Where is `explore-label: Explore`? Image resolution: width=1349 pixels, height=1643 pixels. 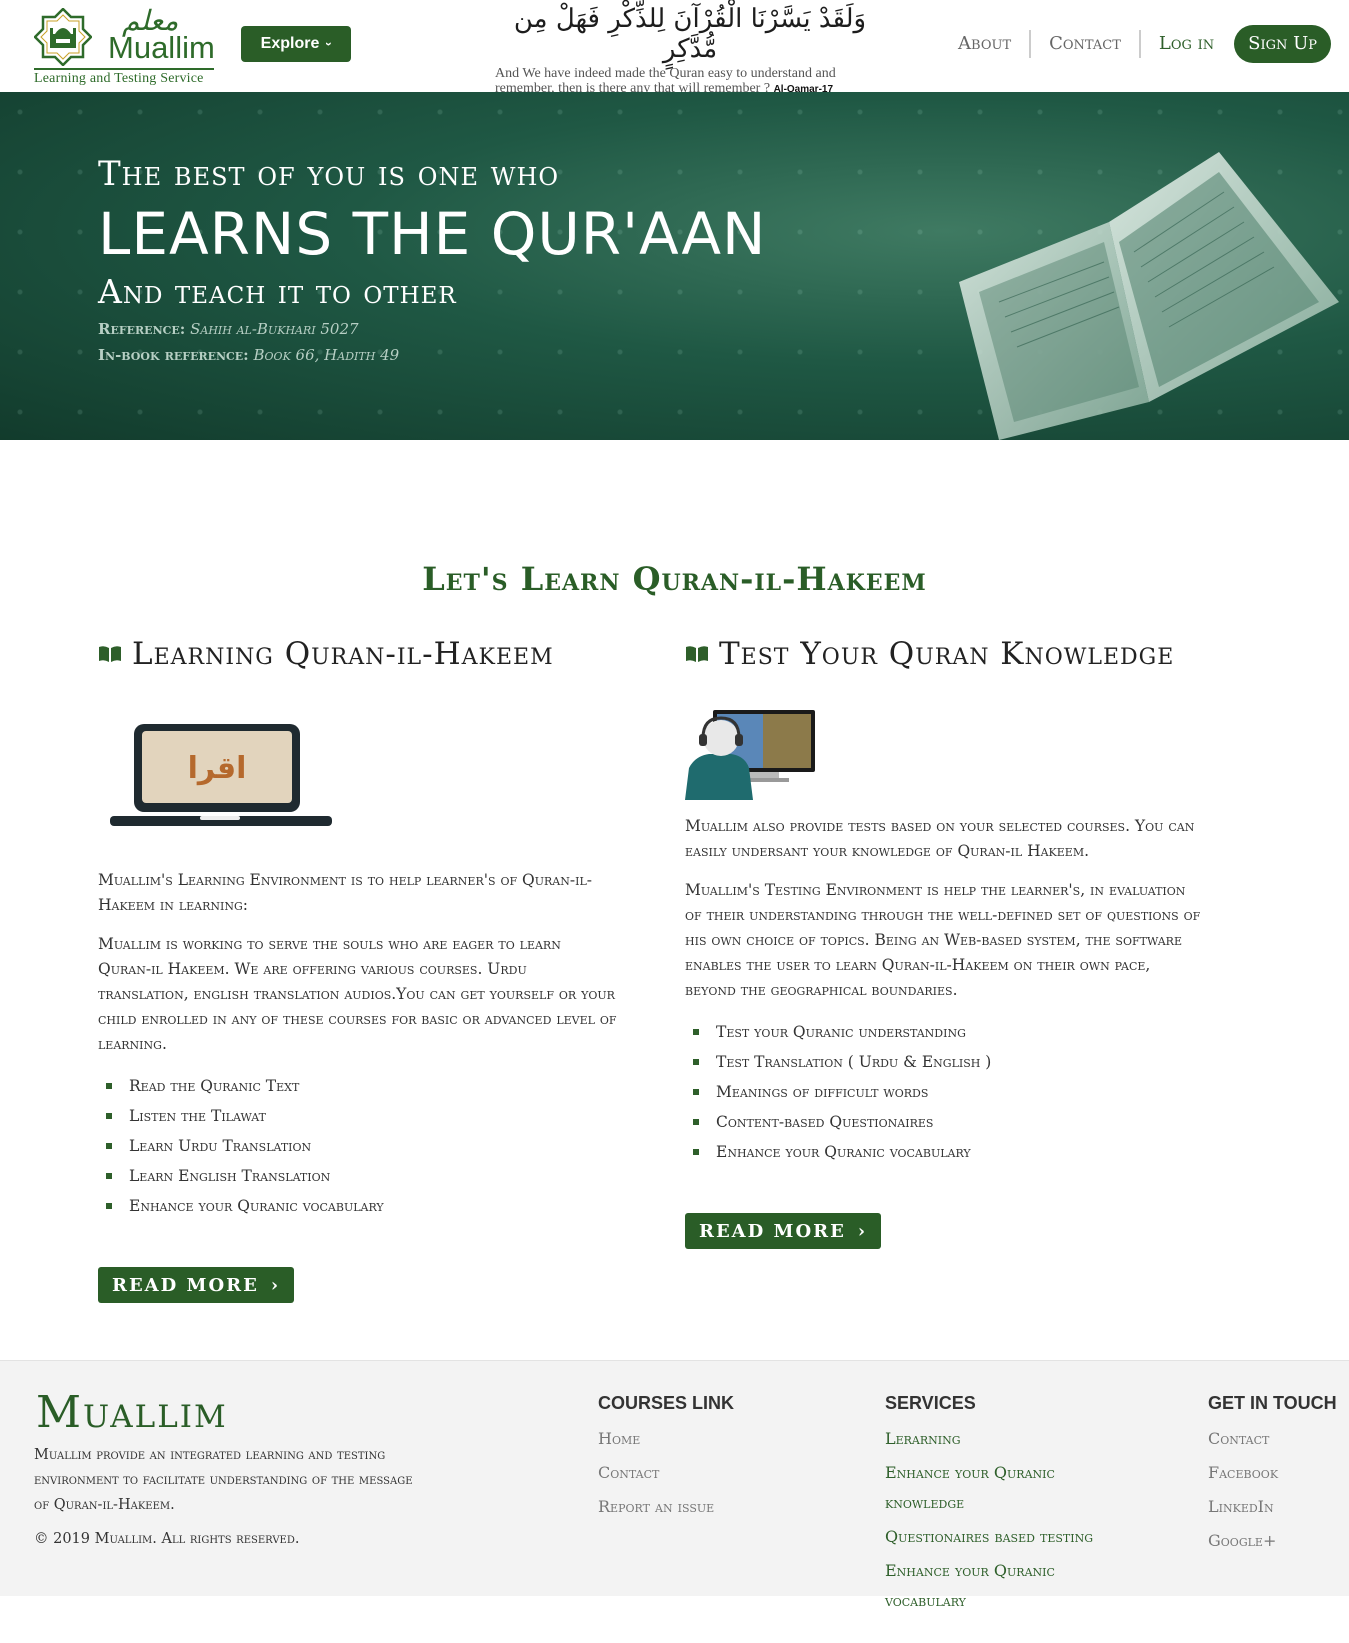 explore-label: Explore is located at coordinates (290, 43).